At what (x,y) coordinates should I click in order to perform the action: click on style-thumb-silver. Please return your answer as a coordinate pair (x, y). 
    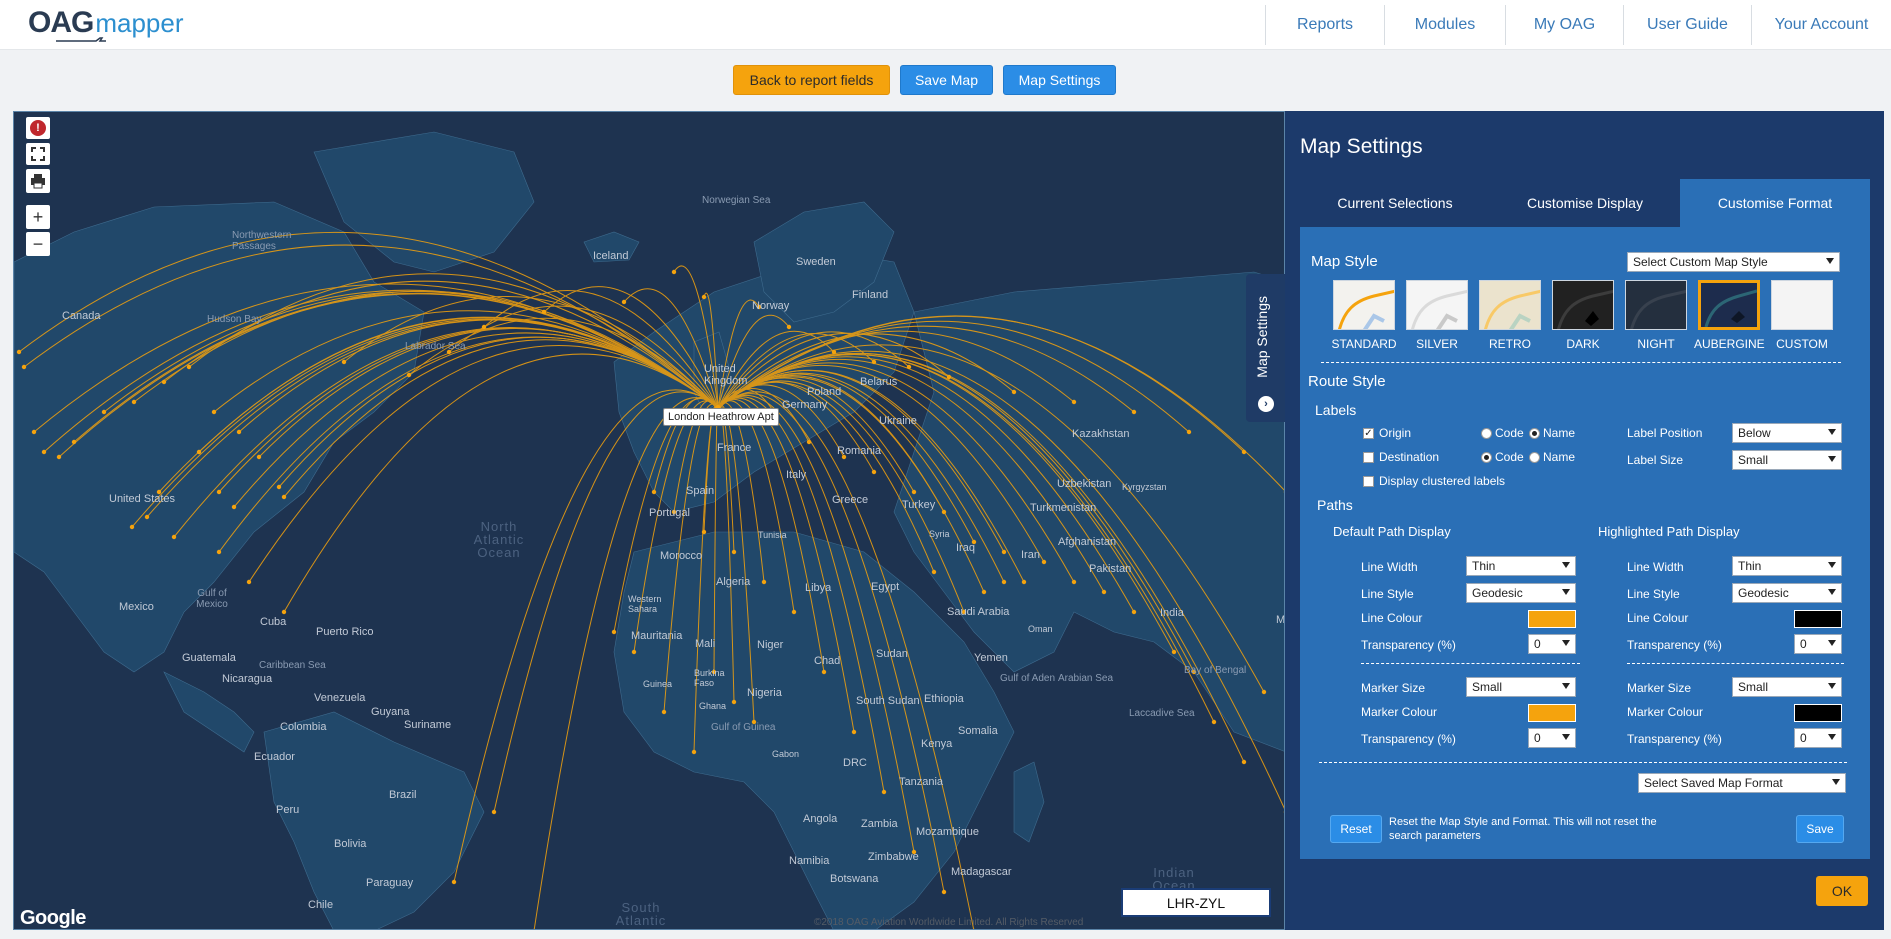
    Looking at the image, I should click on (1437, 305).